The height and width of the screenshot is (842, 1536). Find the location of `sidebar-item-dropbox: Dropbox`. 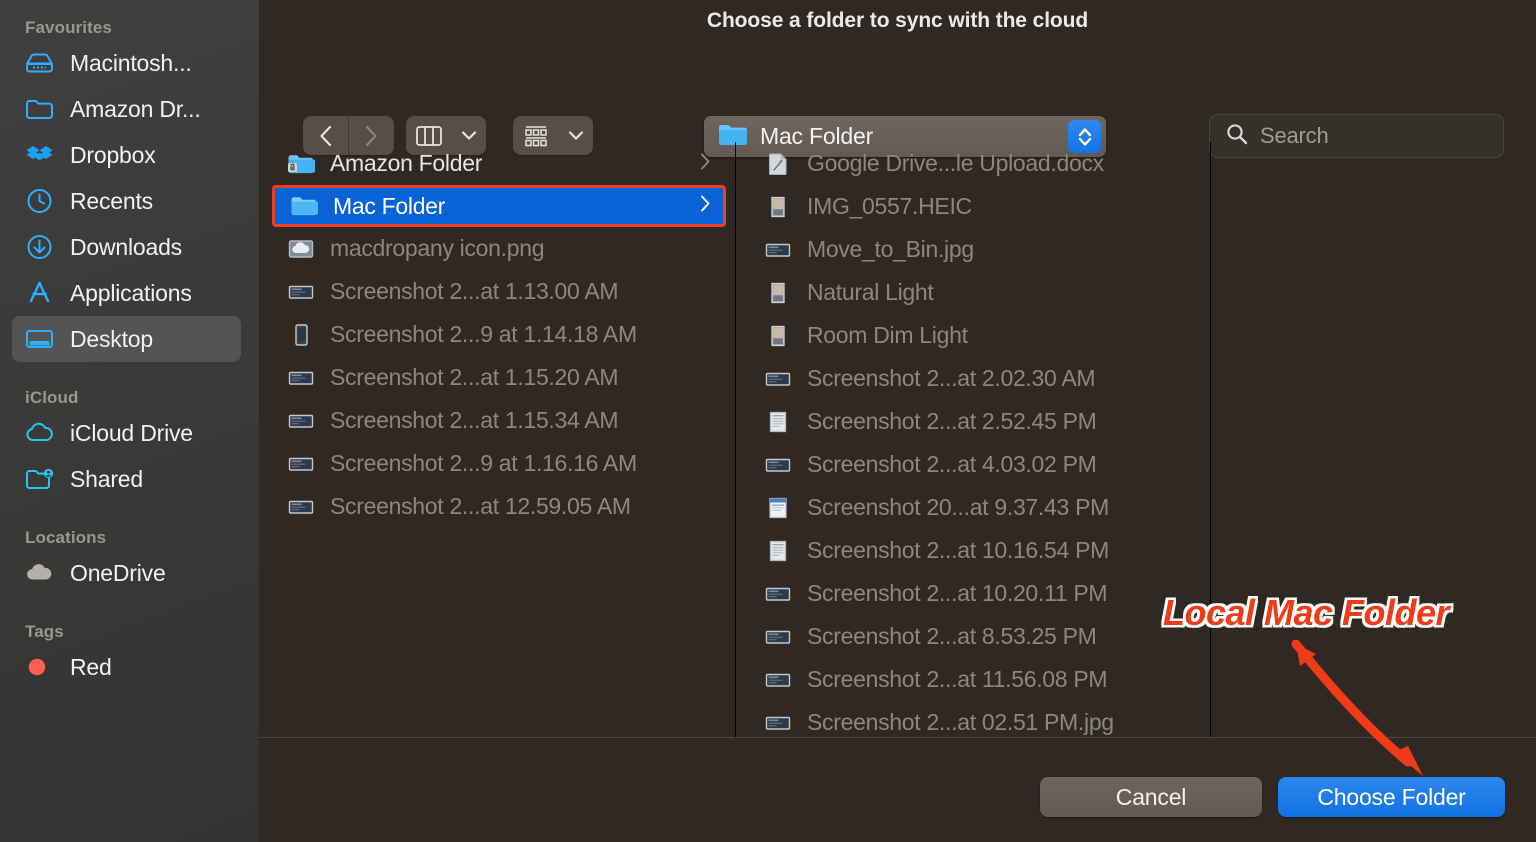

sidebar-item-dropbox: Dropbox is located at coordinates (126, 155).